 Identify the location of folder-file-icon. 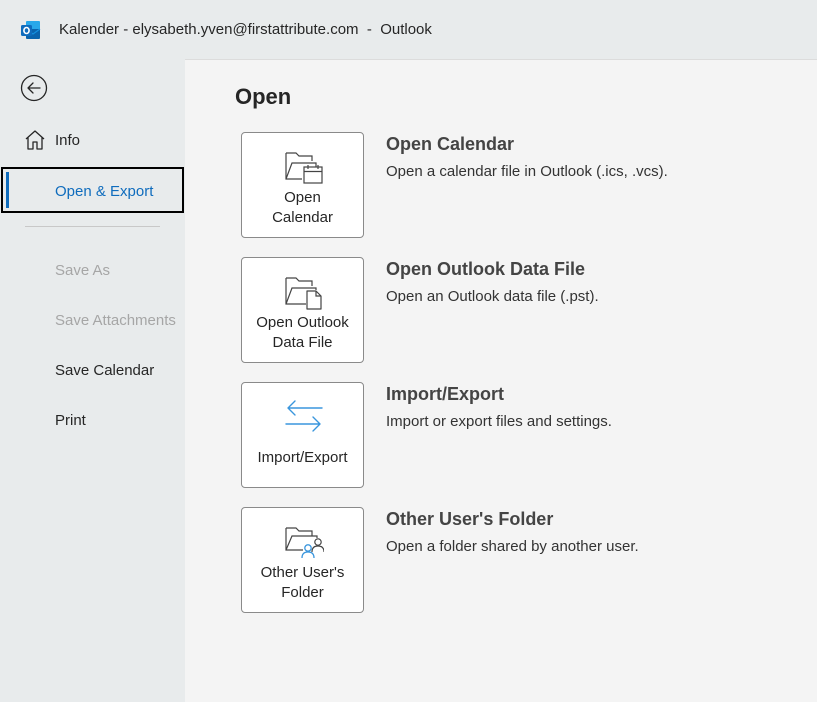
(303, 293).